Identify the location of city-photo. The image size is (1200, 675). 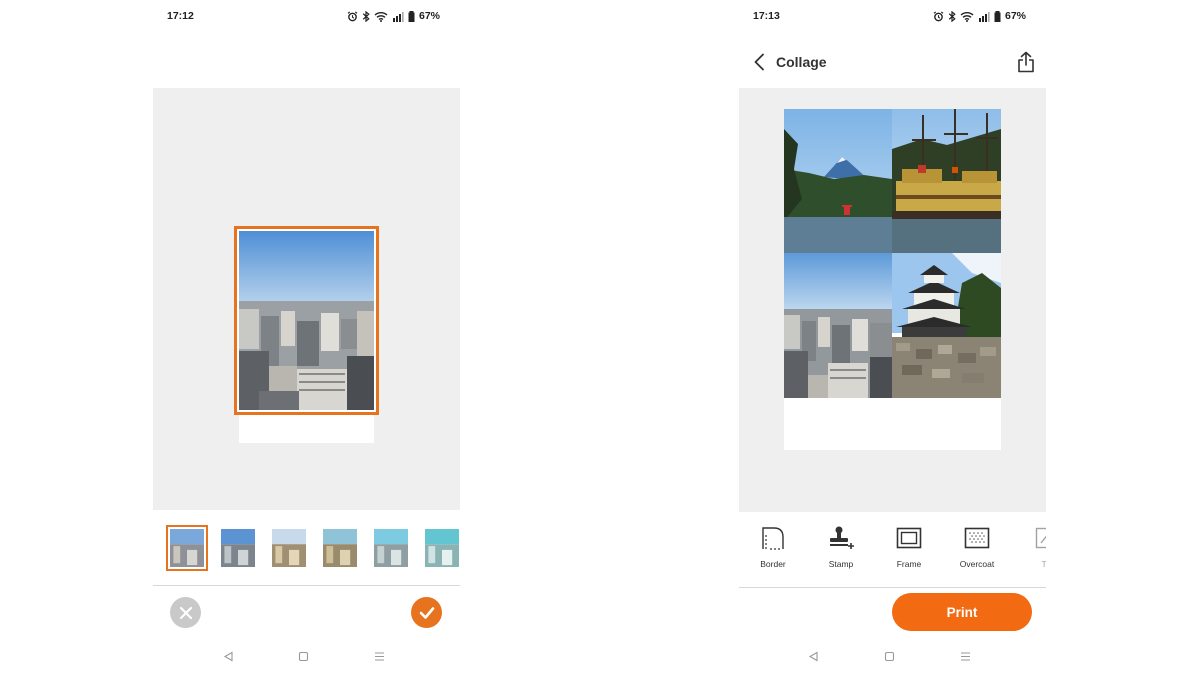
(306, 320).